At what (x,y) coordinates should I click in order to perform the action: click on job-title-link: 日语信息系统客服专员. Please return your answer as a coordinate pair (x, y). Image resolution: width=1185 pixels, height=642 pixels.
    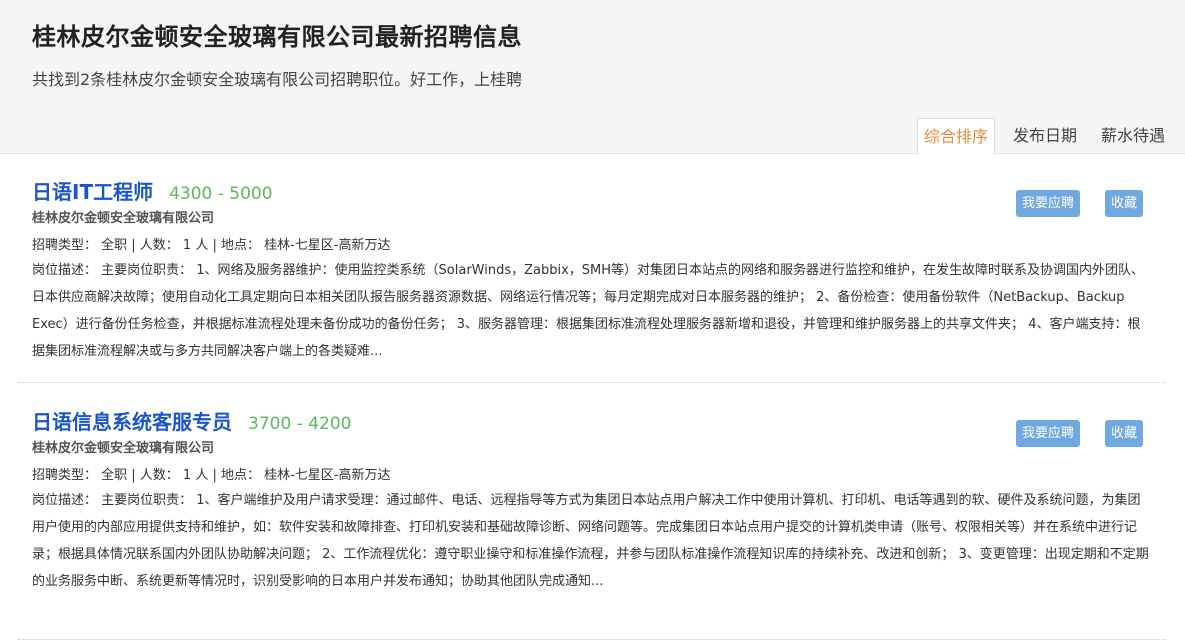
    Looking at the image, I should click on (132, 420).